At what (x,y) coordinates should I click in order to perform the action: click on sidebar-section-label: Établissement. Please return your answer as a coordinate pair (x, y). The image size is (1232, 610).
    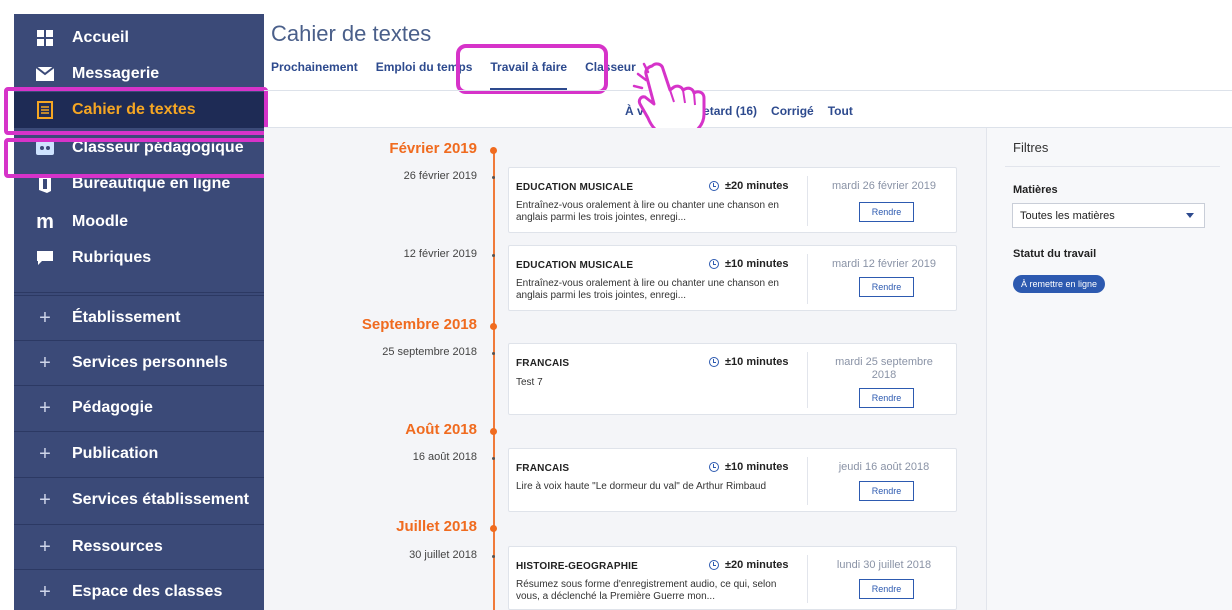
    Looking at the image, I should click on (126, 317).